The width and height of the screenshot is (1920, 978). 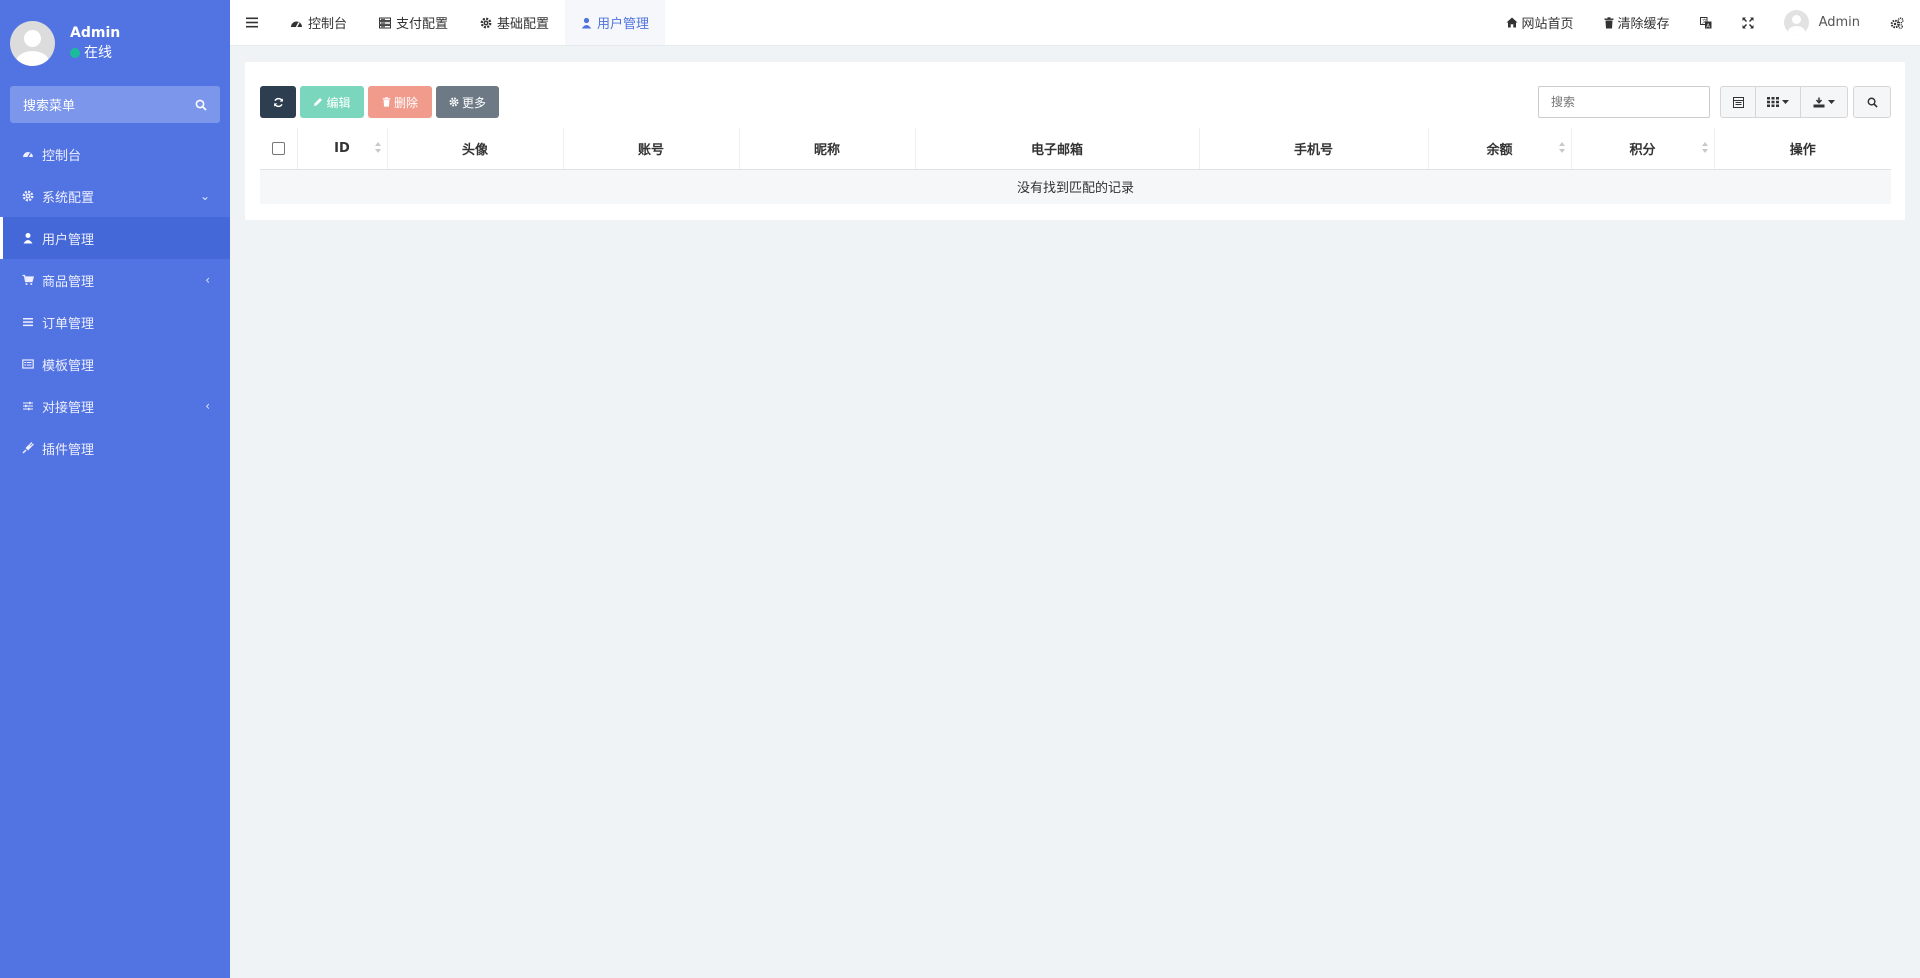 I want to click on sidebar-item-templates: 模板管理, so click(x=115, y=364).